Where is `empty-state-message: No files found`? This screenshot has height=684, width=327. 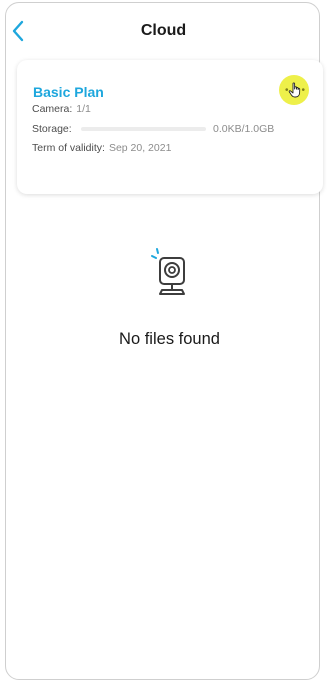
empty-state-message: No files found is located at coordinates (169, 339).